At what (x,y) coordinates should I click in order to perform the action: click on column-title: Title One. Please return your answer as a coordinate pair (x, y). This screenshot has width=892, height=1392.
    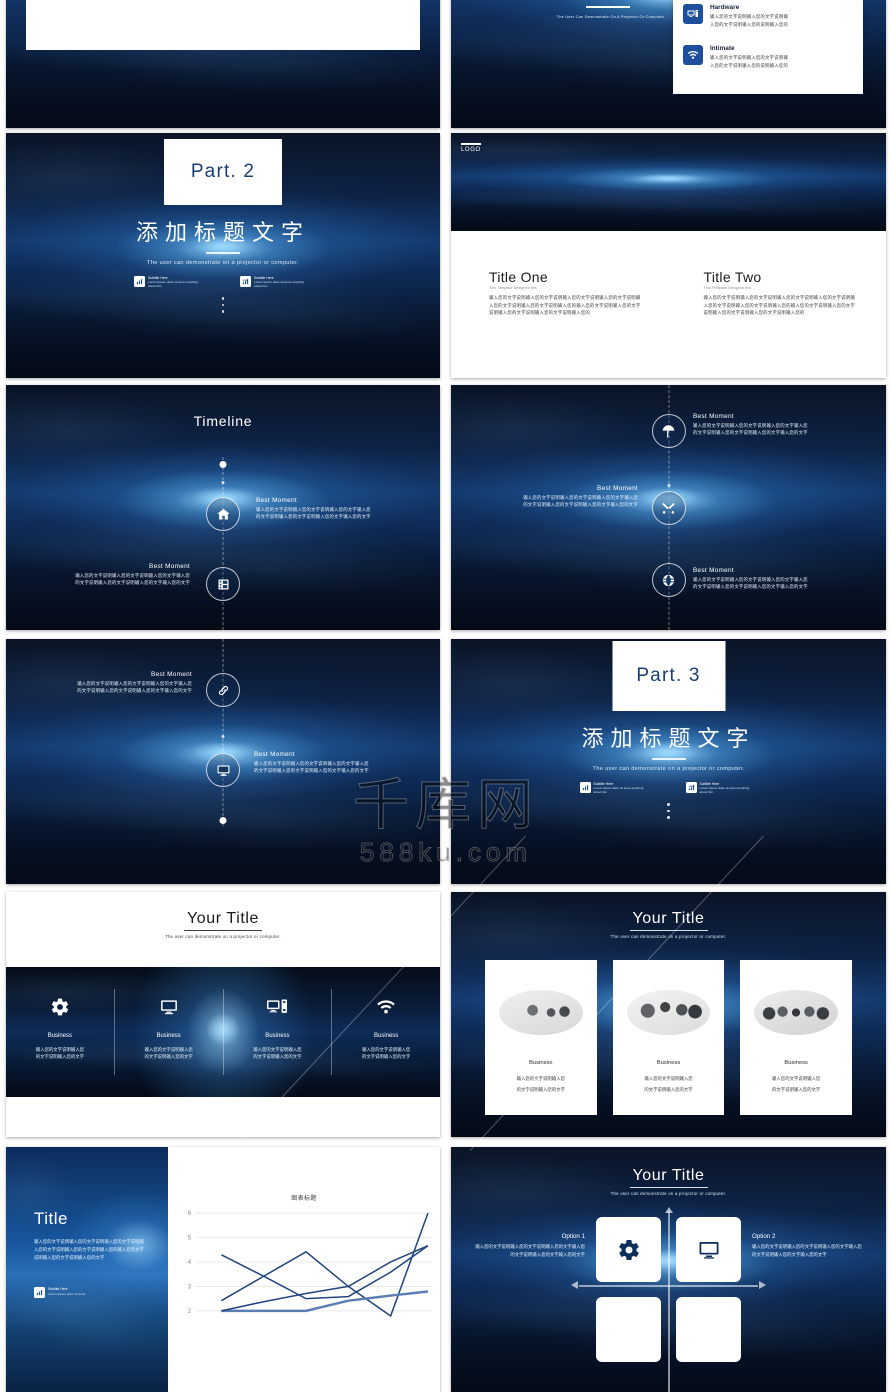
    Looking at the image, I should click on (518, 277).